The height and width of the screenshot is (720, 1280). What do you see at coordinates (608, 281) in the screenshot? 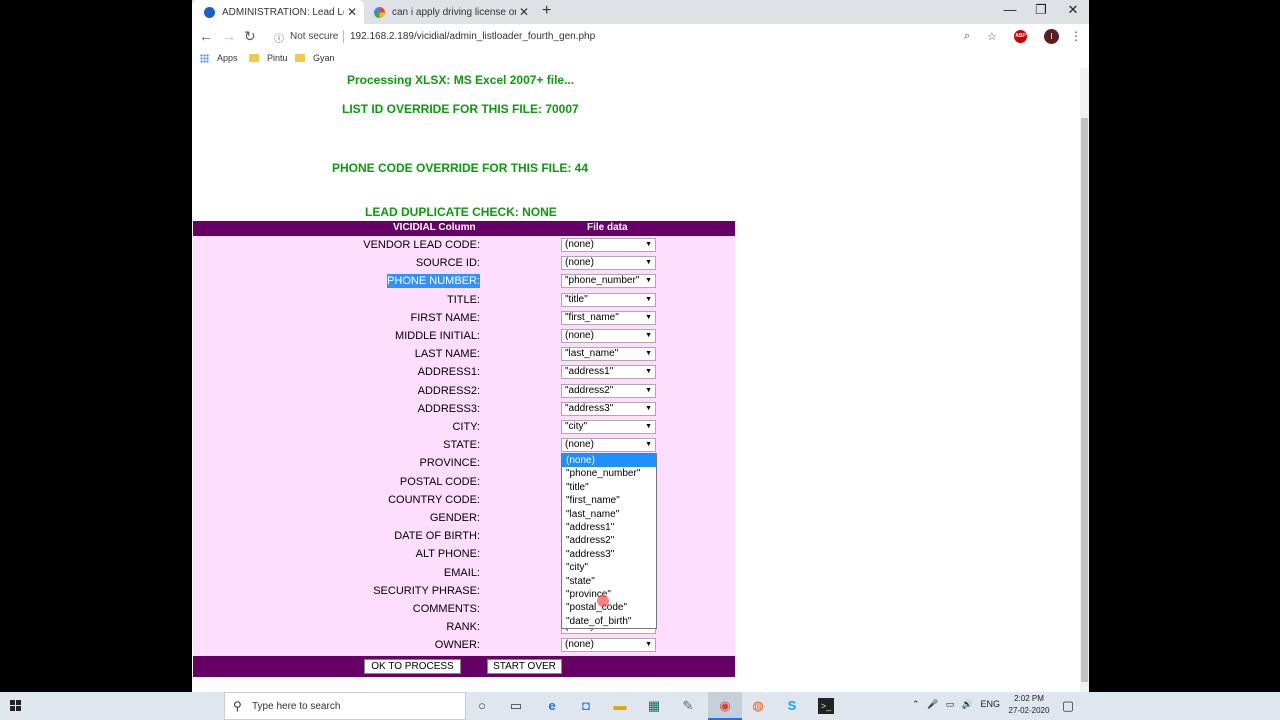
I see `field-select: "phone_number" ▼` at bounding box center [608, 281].